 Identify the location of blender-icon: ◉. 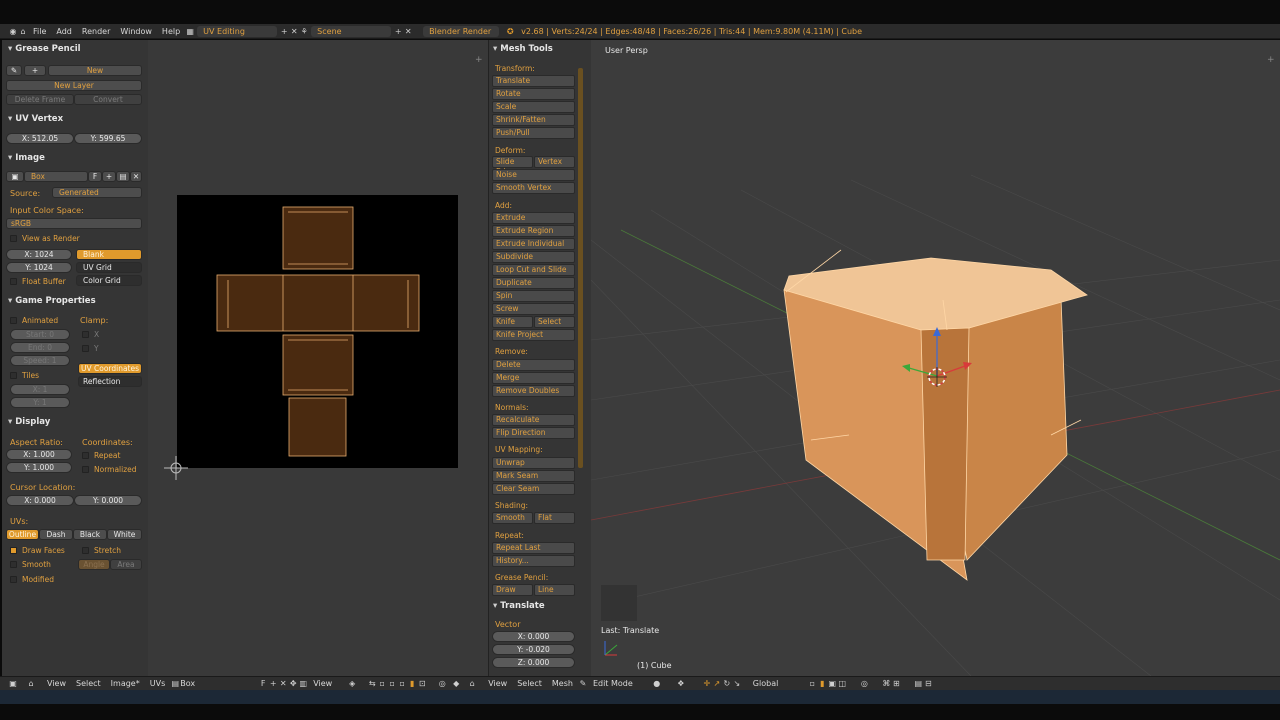
(13, 31).